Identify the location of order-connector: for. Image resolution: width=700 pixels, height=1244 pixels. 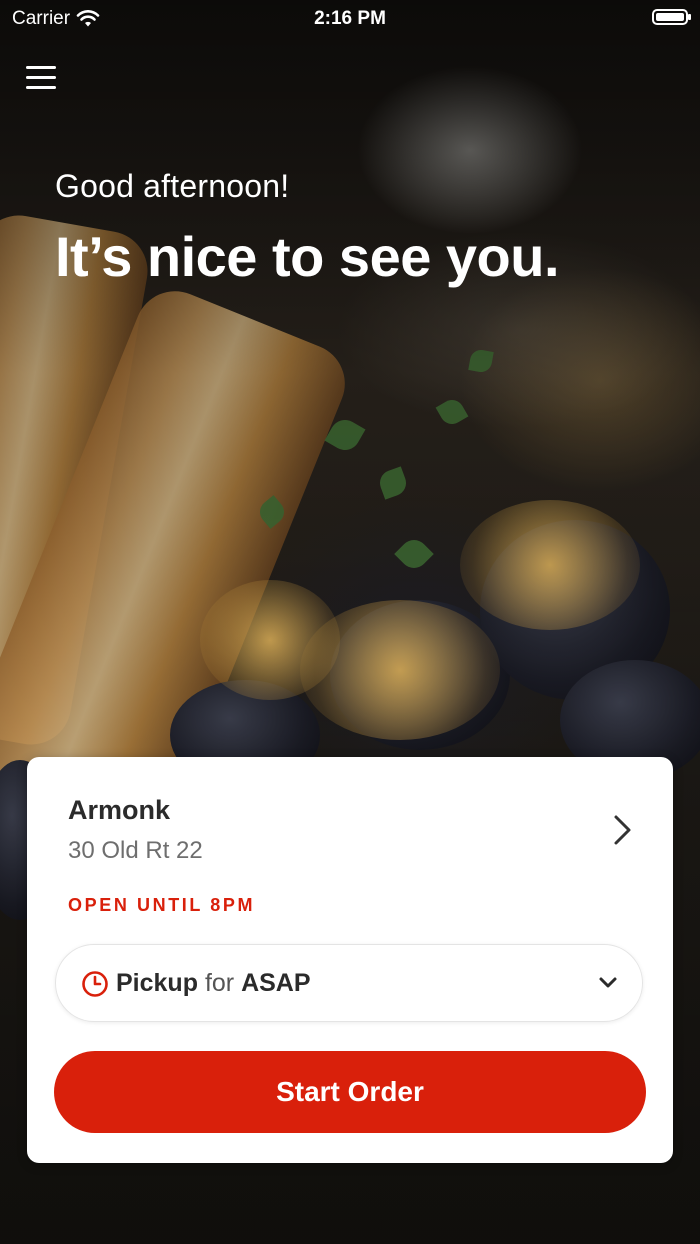
(219, 983).